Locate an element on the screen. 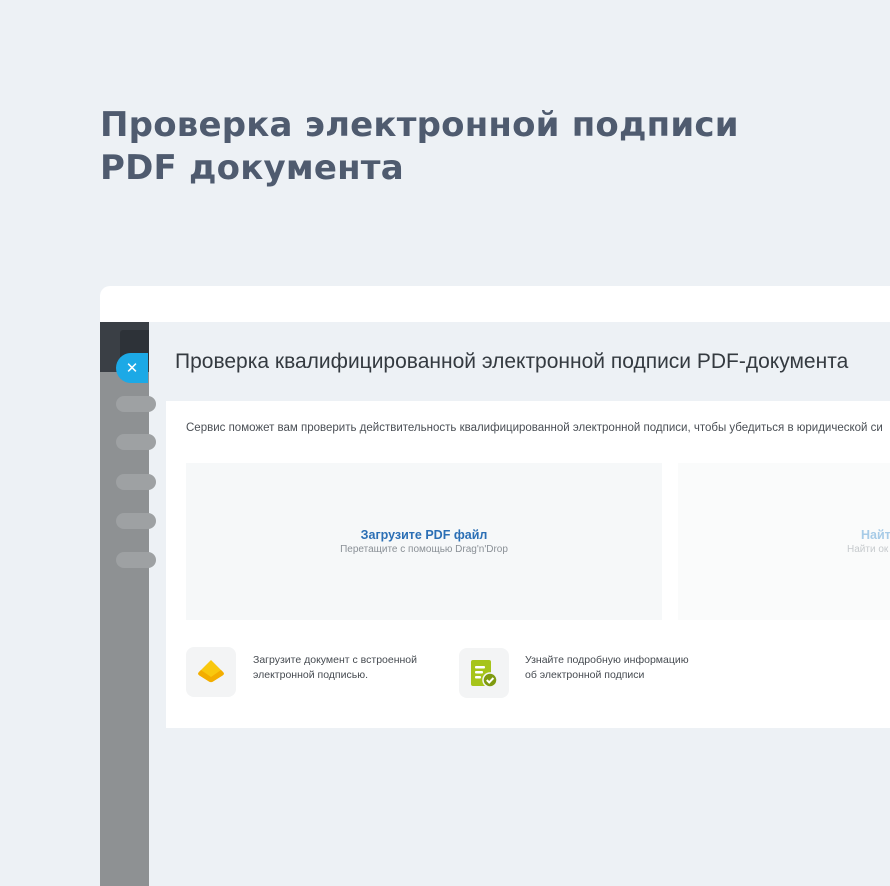 Image resolution: width=890 pixels, height=886 pixels. signature-info-icon-box is located at coordinates (484, 673).